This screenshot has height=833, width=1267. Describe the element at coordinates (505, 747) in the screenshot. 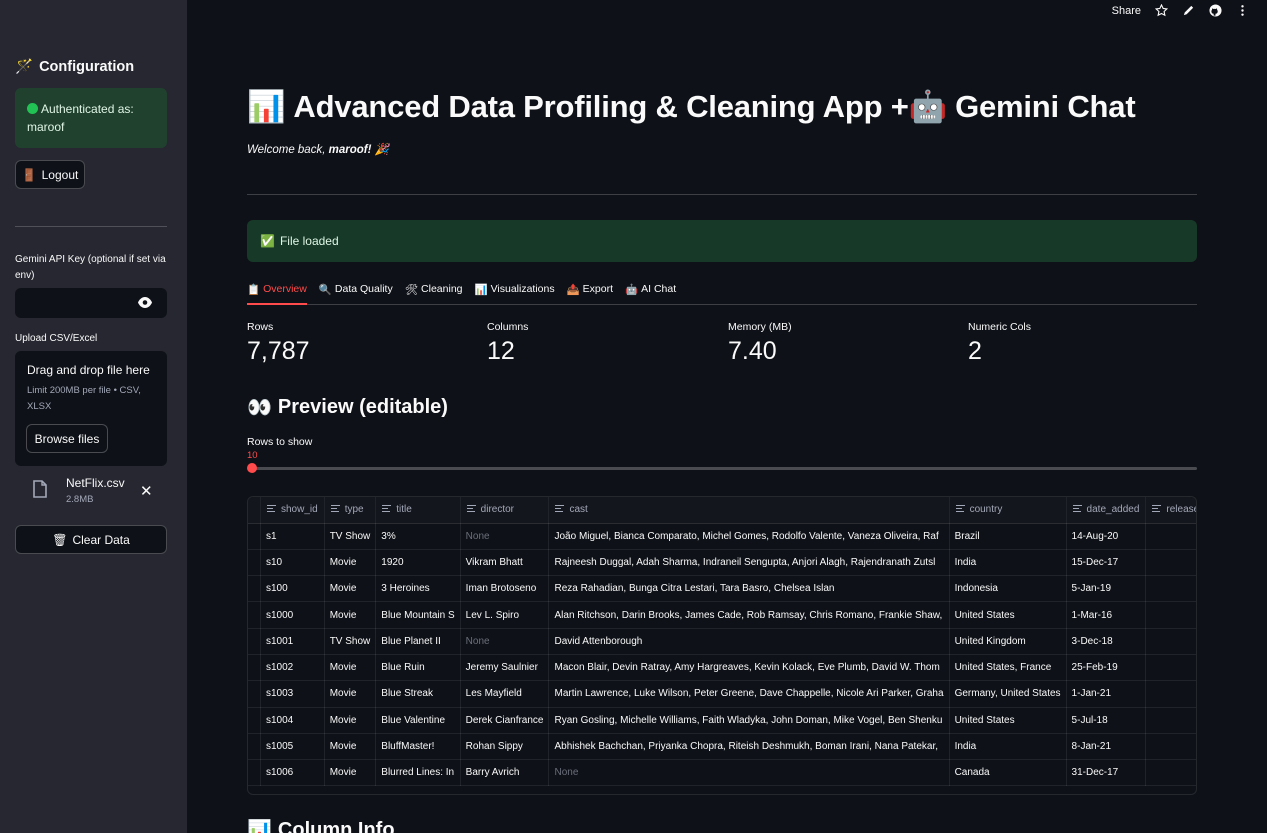

I see `table-cell: Rohan Sippy` at that location.